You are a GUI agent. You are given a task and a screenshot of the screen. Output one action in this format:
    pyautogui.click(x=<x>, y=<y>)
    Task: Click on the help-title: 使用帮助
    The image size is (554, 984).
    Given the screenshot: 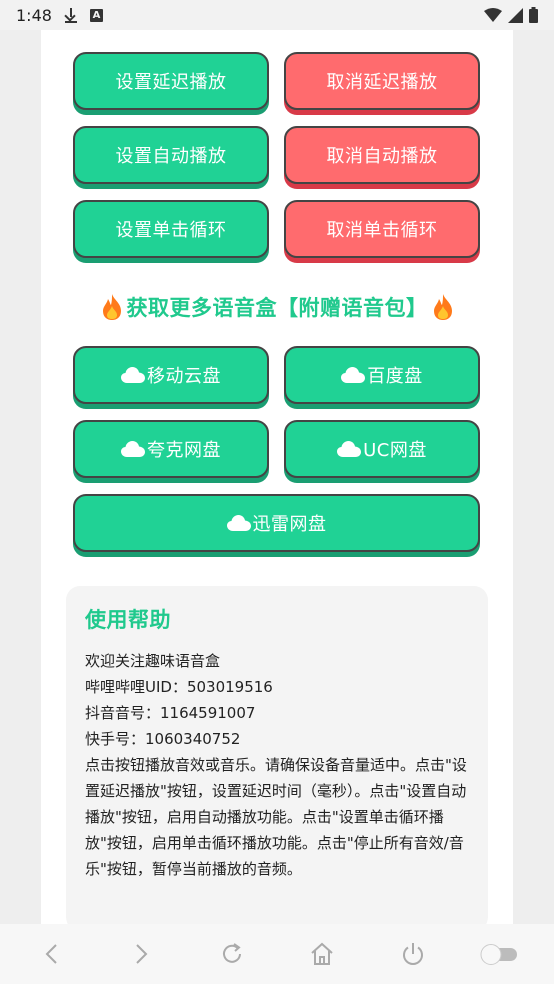 What is the action you would take?
    pyautogui.click(x=128, y=620)
    